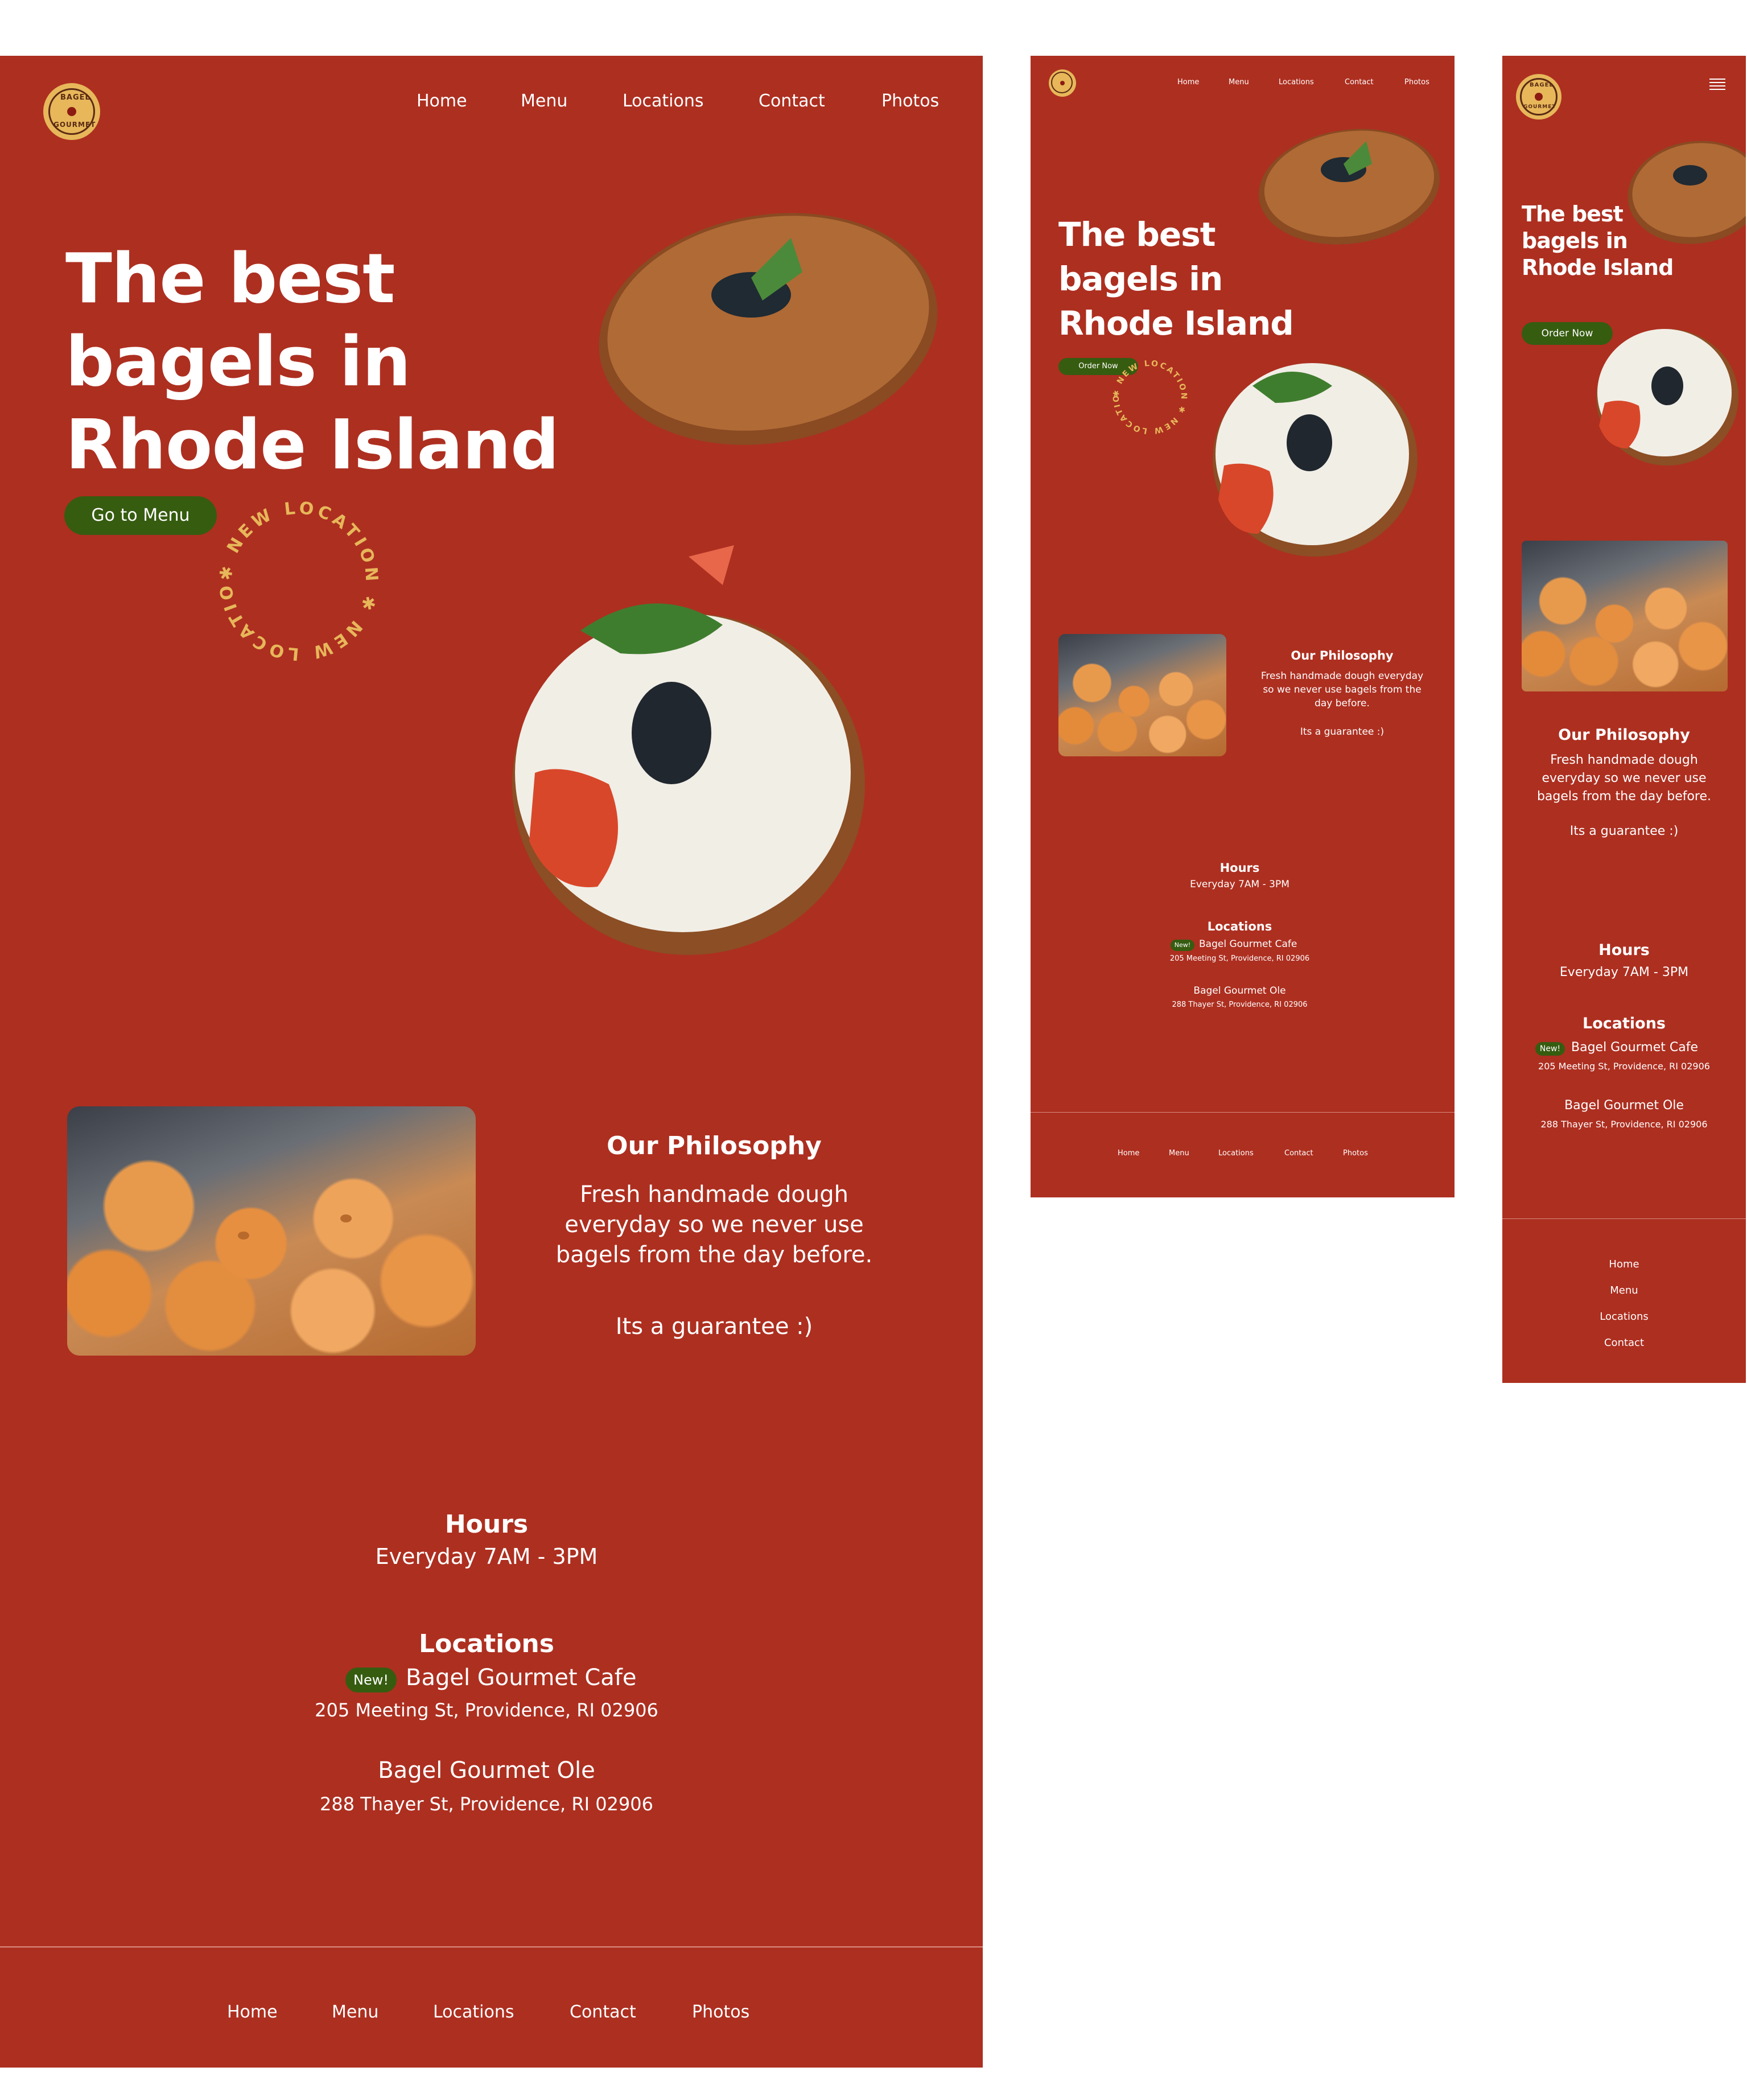 Image resolution: width=1747 pixels, height=2100 pixels. I want to click on logo, so click(1062, 83).